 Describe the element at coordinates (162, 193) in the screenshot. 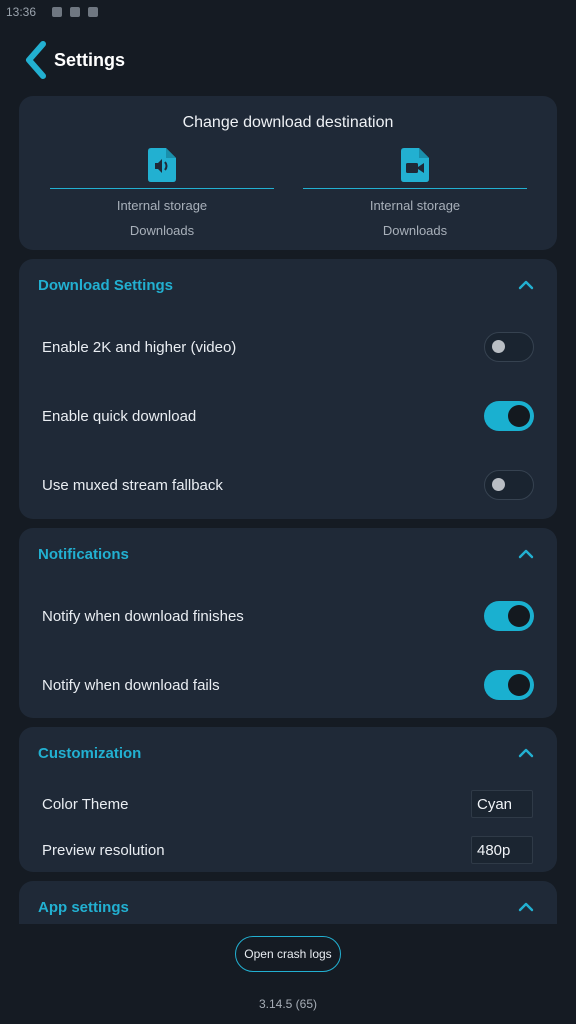

I see `audio-destination: Internal storage Downloads` at that location.